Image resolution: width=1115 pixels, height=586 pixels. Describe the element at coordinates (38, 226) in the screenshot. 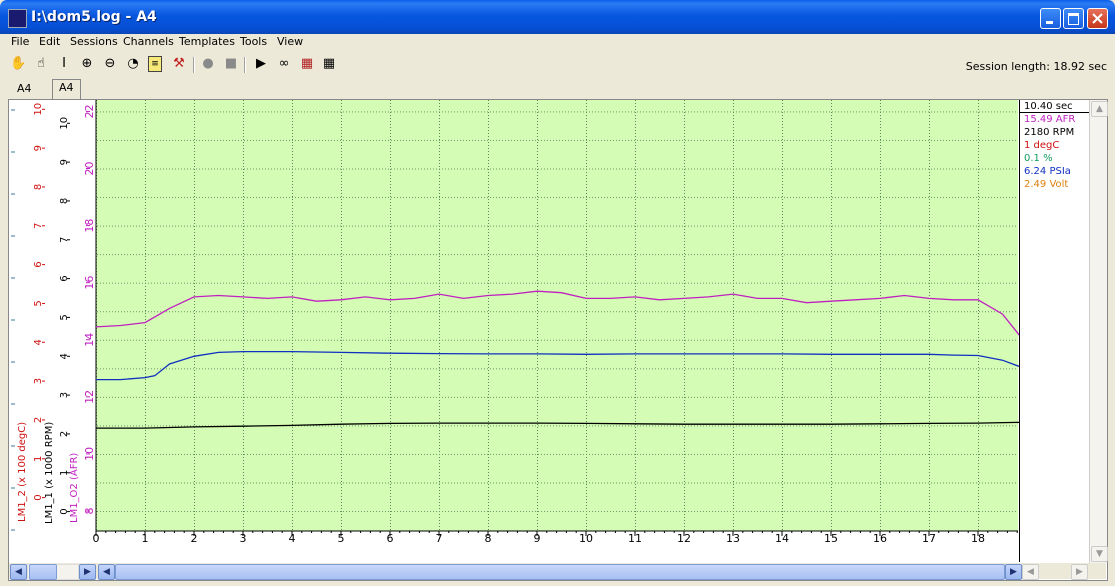

I see `temp-tick-label: 7` at that location.